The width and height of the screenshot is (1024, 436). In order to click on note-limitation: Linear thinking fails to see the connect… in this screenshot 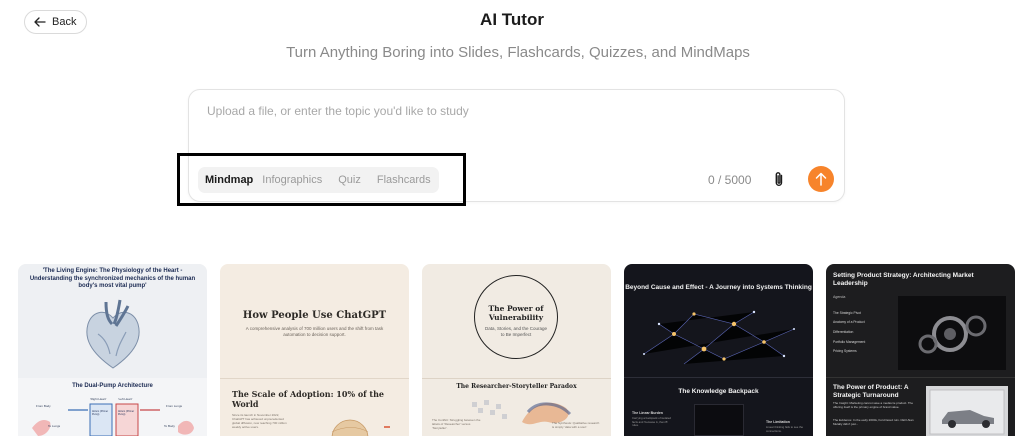, I will do `click(785, 429)`.